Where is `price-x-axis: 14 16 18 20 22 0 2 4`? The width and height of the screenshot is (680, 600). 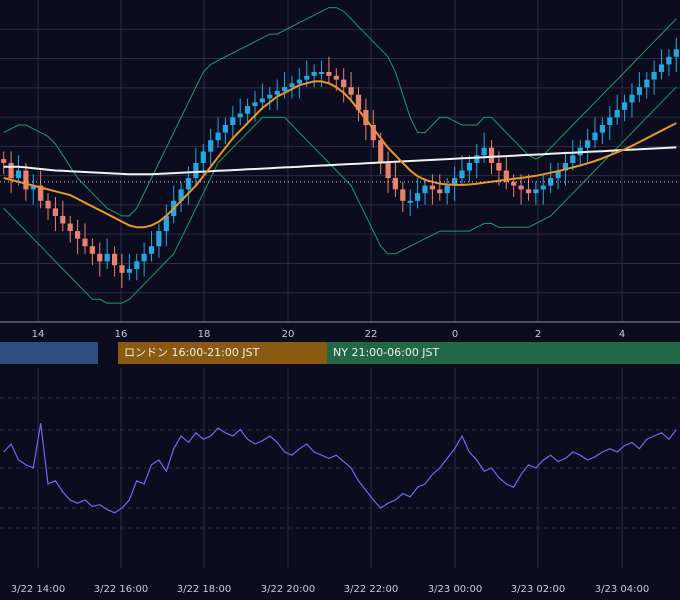 price-x-axis: 14 16 18 20 22 0 2 4 is located at coordinates (329, 334).